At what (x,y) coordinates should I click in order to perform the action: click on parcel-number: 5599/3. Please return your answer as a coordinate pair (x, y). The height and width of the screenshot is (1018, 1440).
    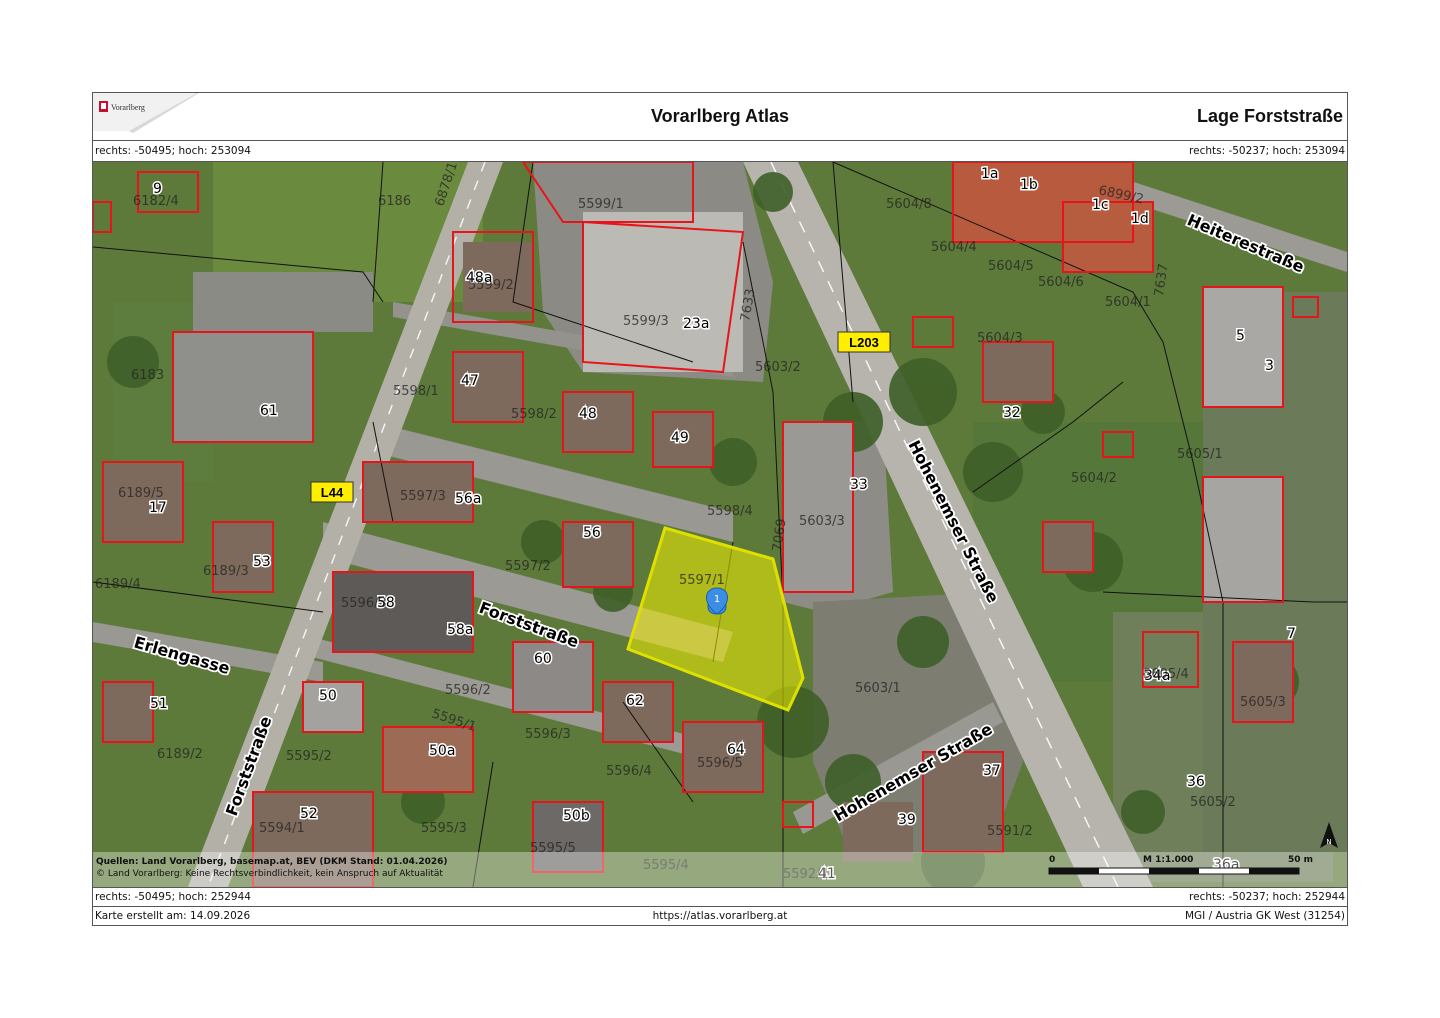
    Looking at the image, I should click on (646, 321).